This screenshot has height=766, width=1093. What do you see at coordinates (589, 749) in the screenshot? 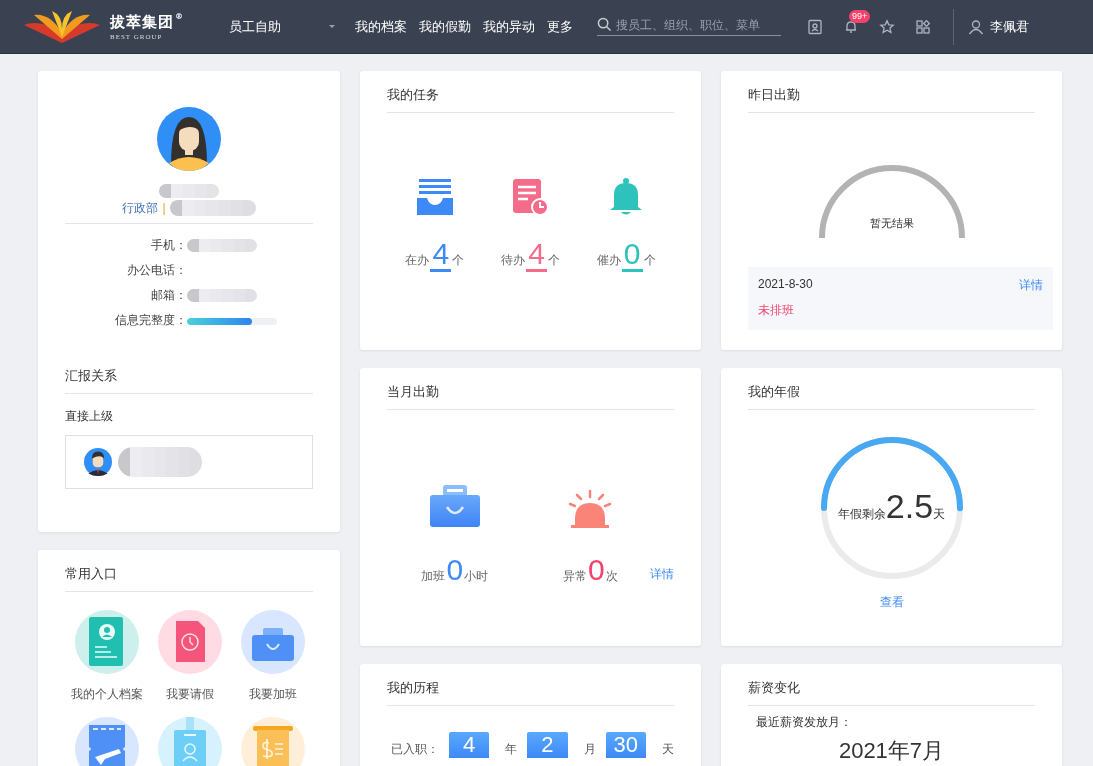
I see `unit-label: 月` at bounding box center [589, 749].